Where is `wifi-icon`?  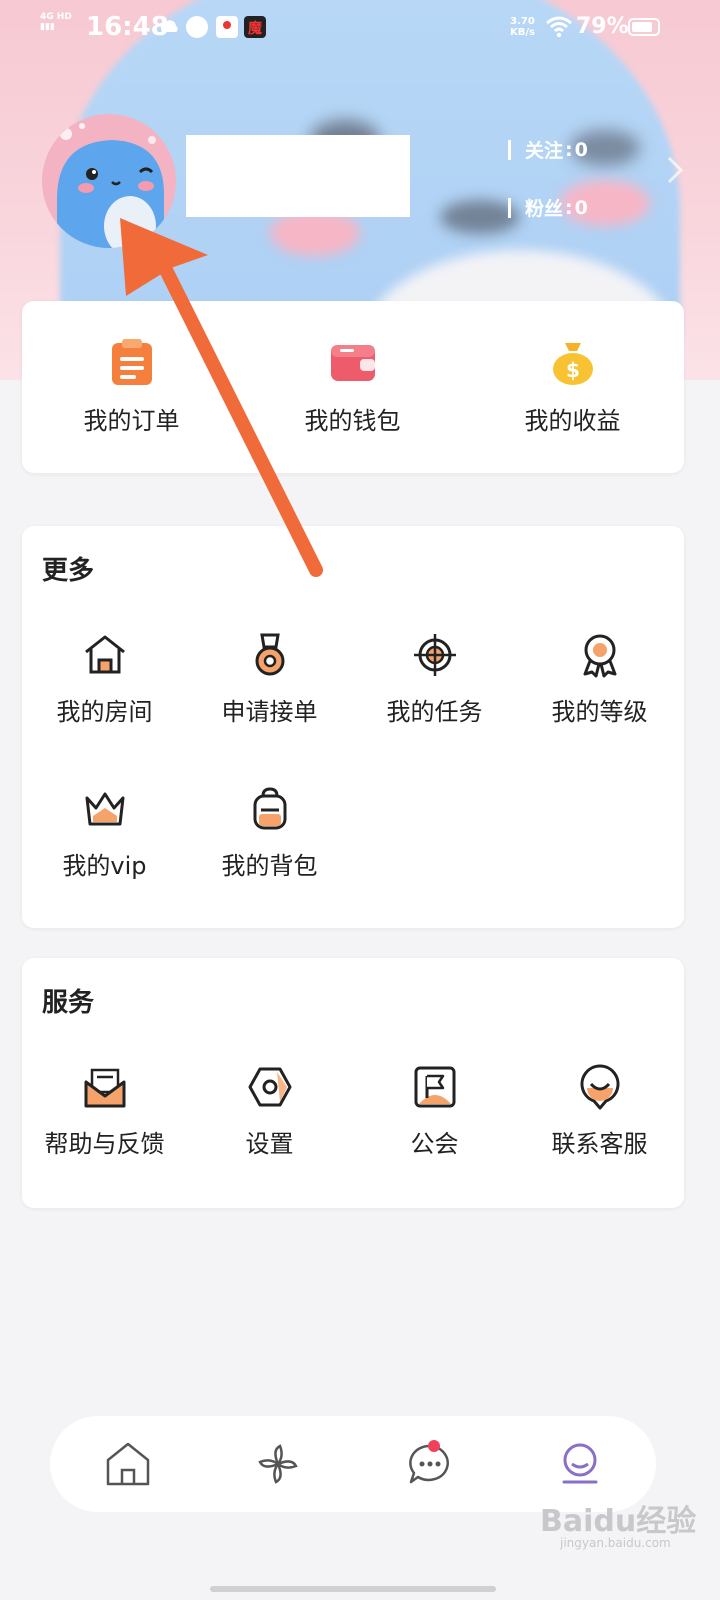 wifi-icon is located at coordinates (559, 29).